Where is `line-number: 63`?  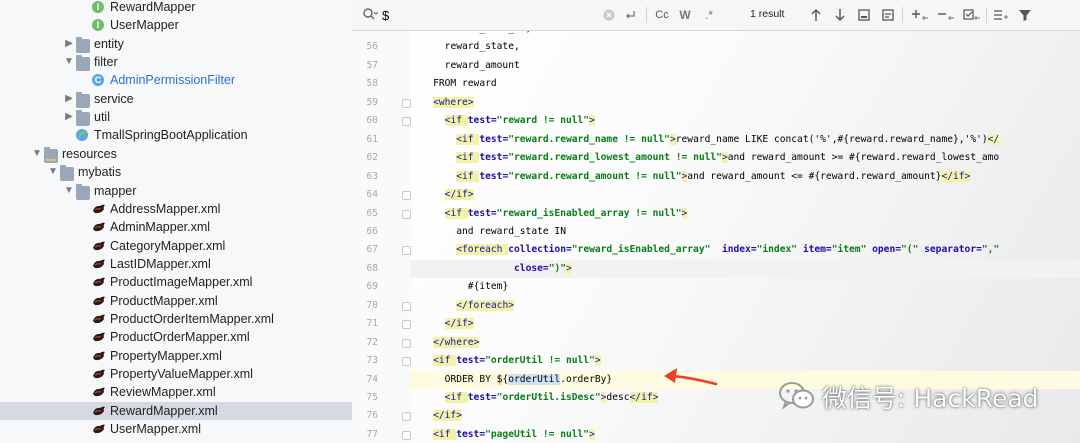
line-number: 63 is located at coordinates (372, 176).